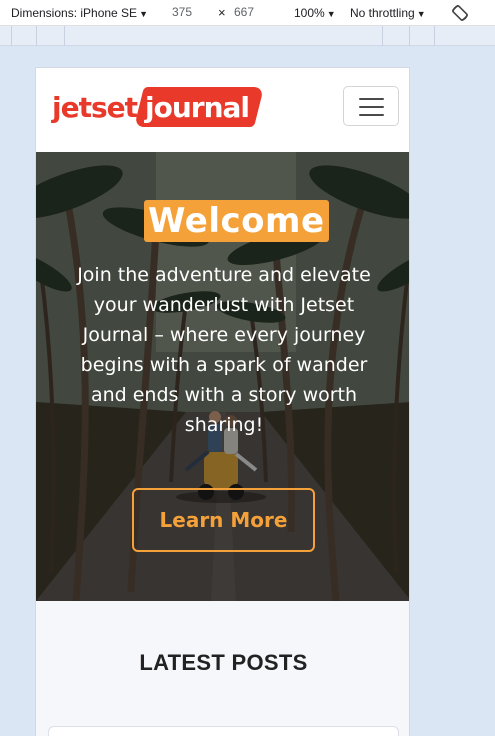  I want to click on post-card, so click(223, 731).